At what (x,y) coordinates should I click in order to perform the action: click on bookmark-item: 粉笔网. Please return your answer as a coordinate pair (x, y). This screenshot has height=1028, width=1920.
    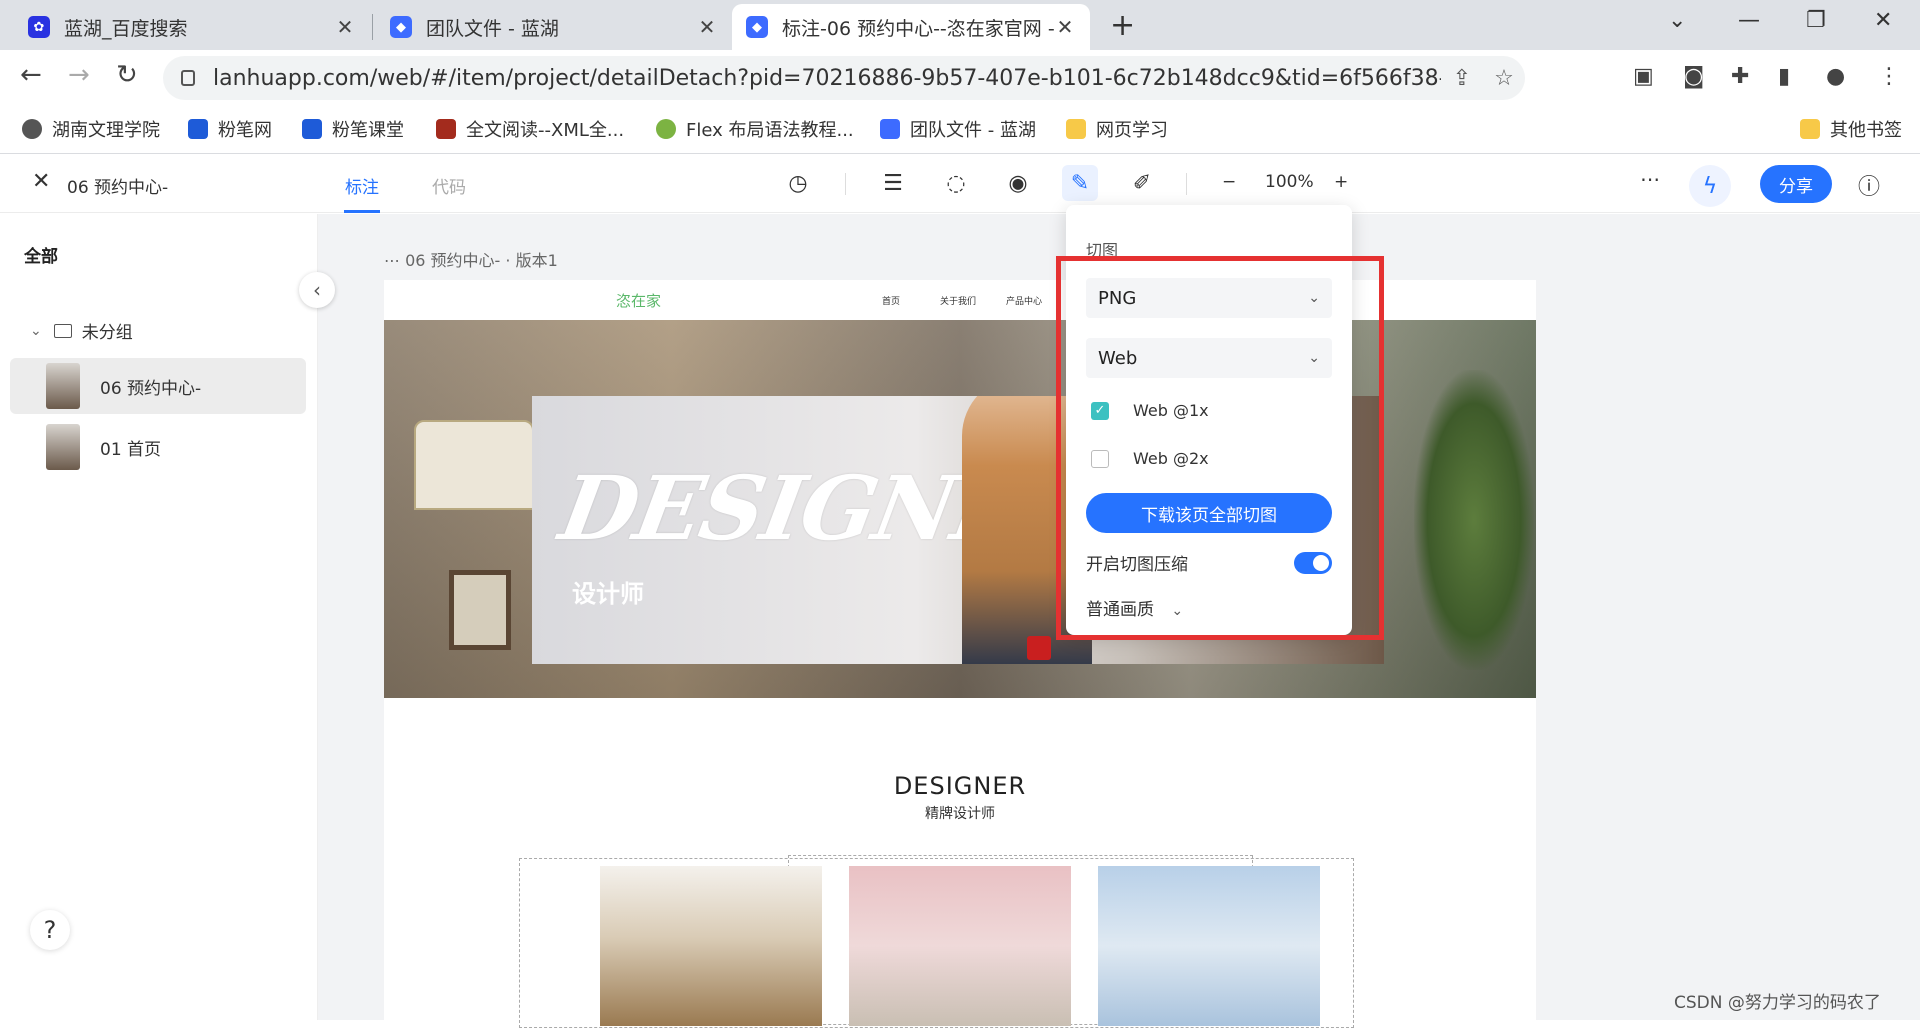
    Looking at the image, I should click on (230, 129).